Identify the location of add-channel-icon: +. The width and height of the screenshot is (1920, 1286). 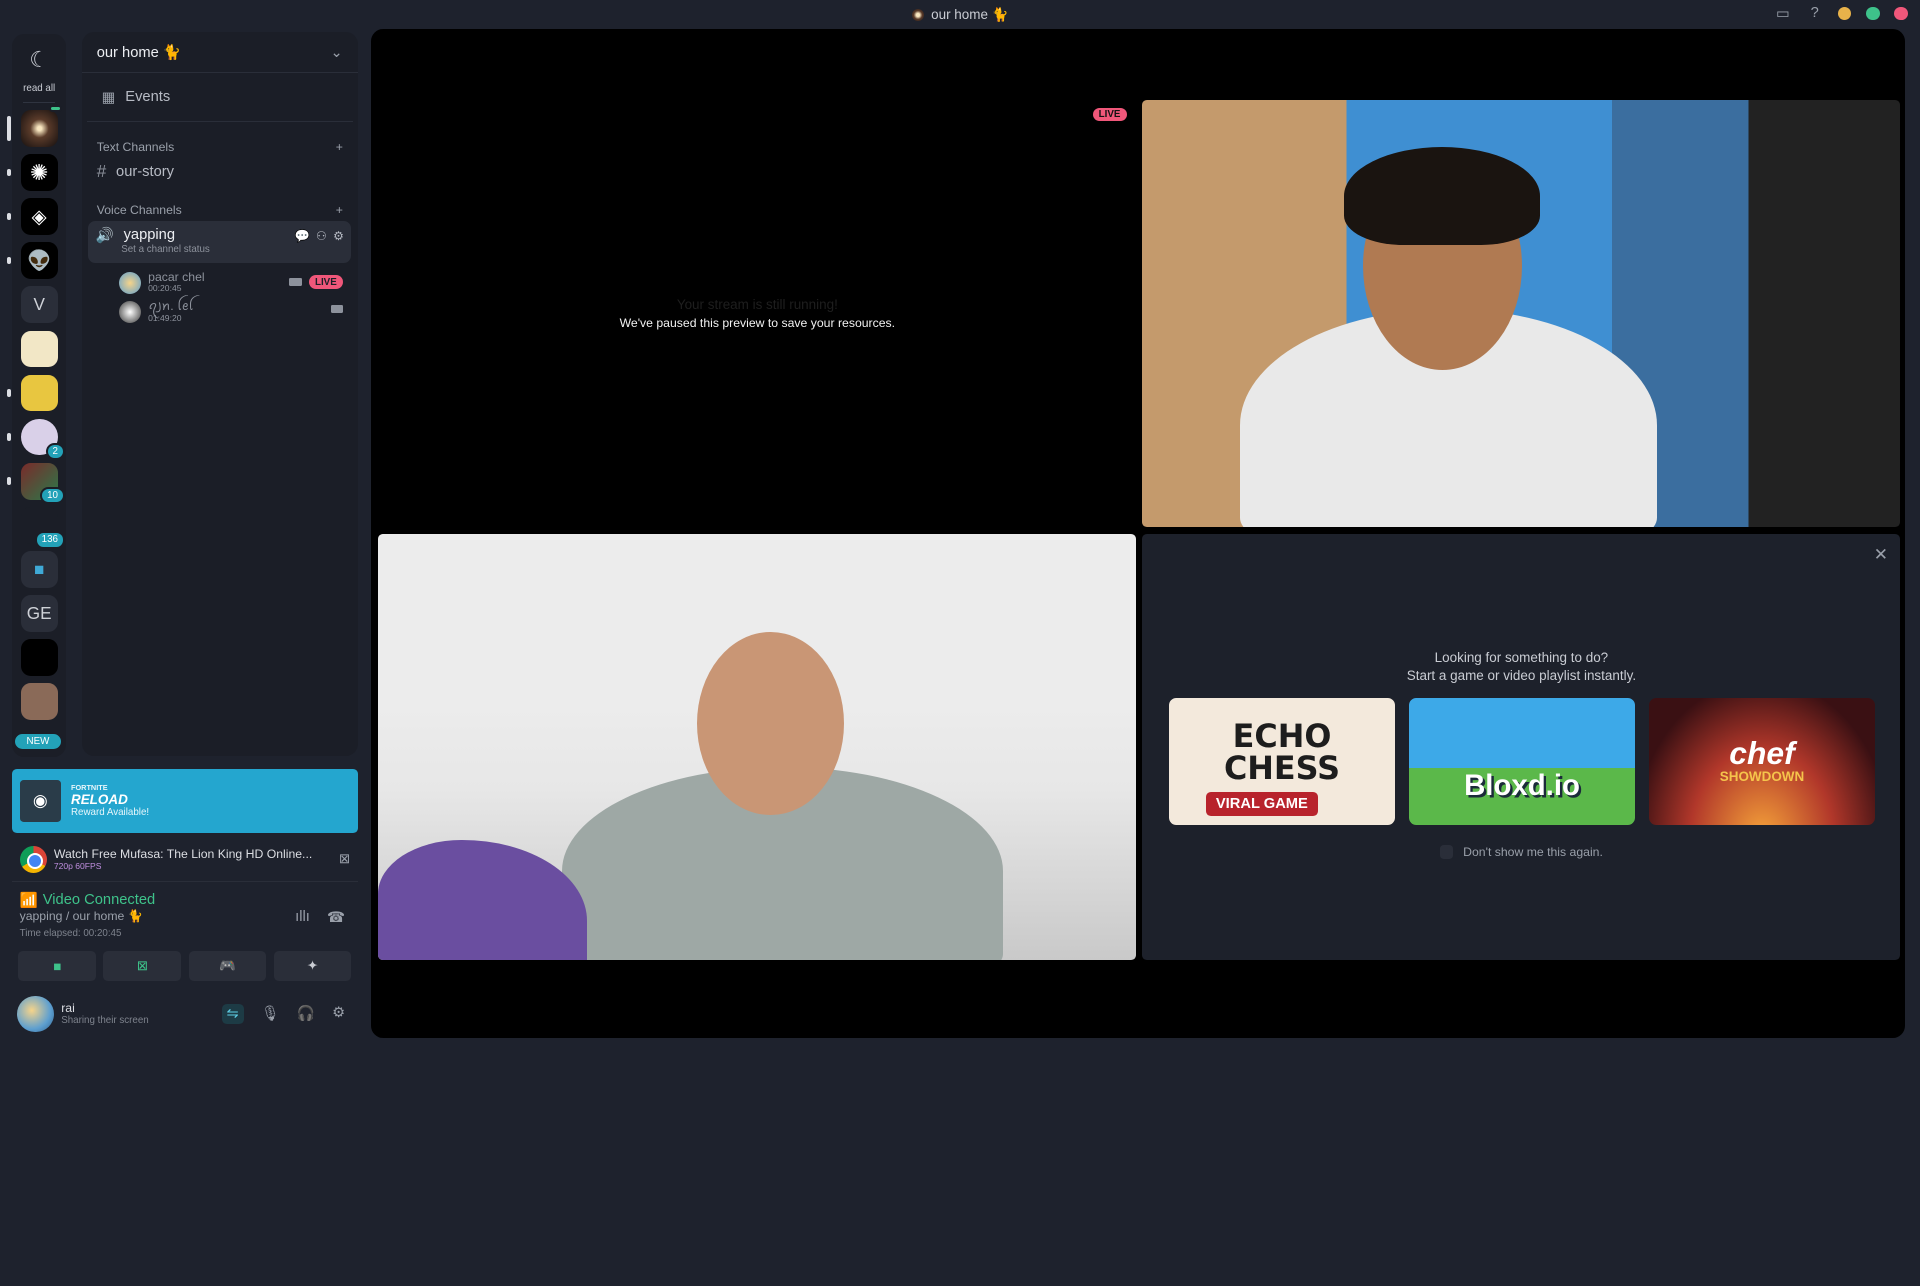
(339, 147).